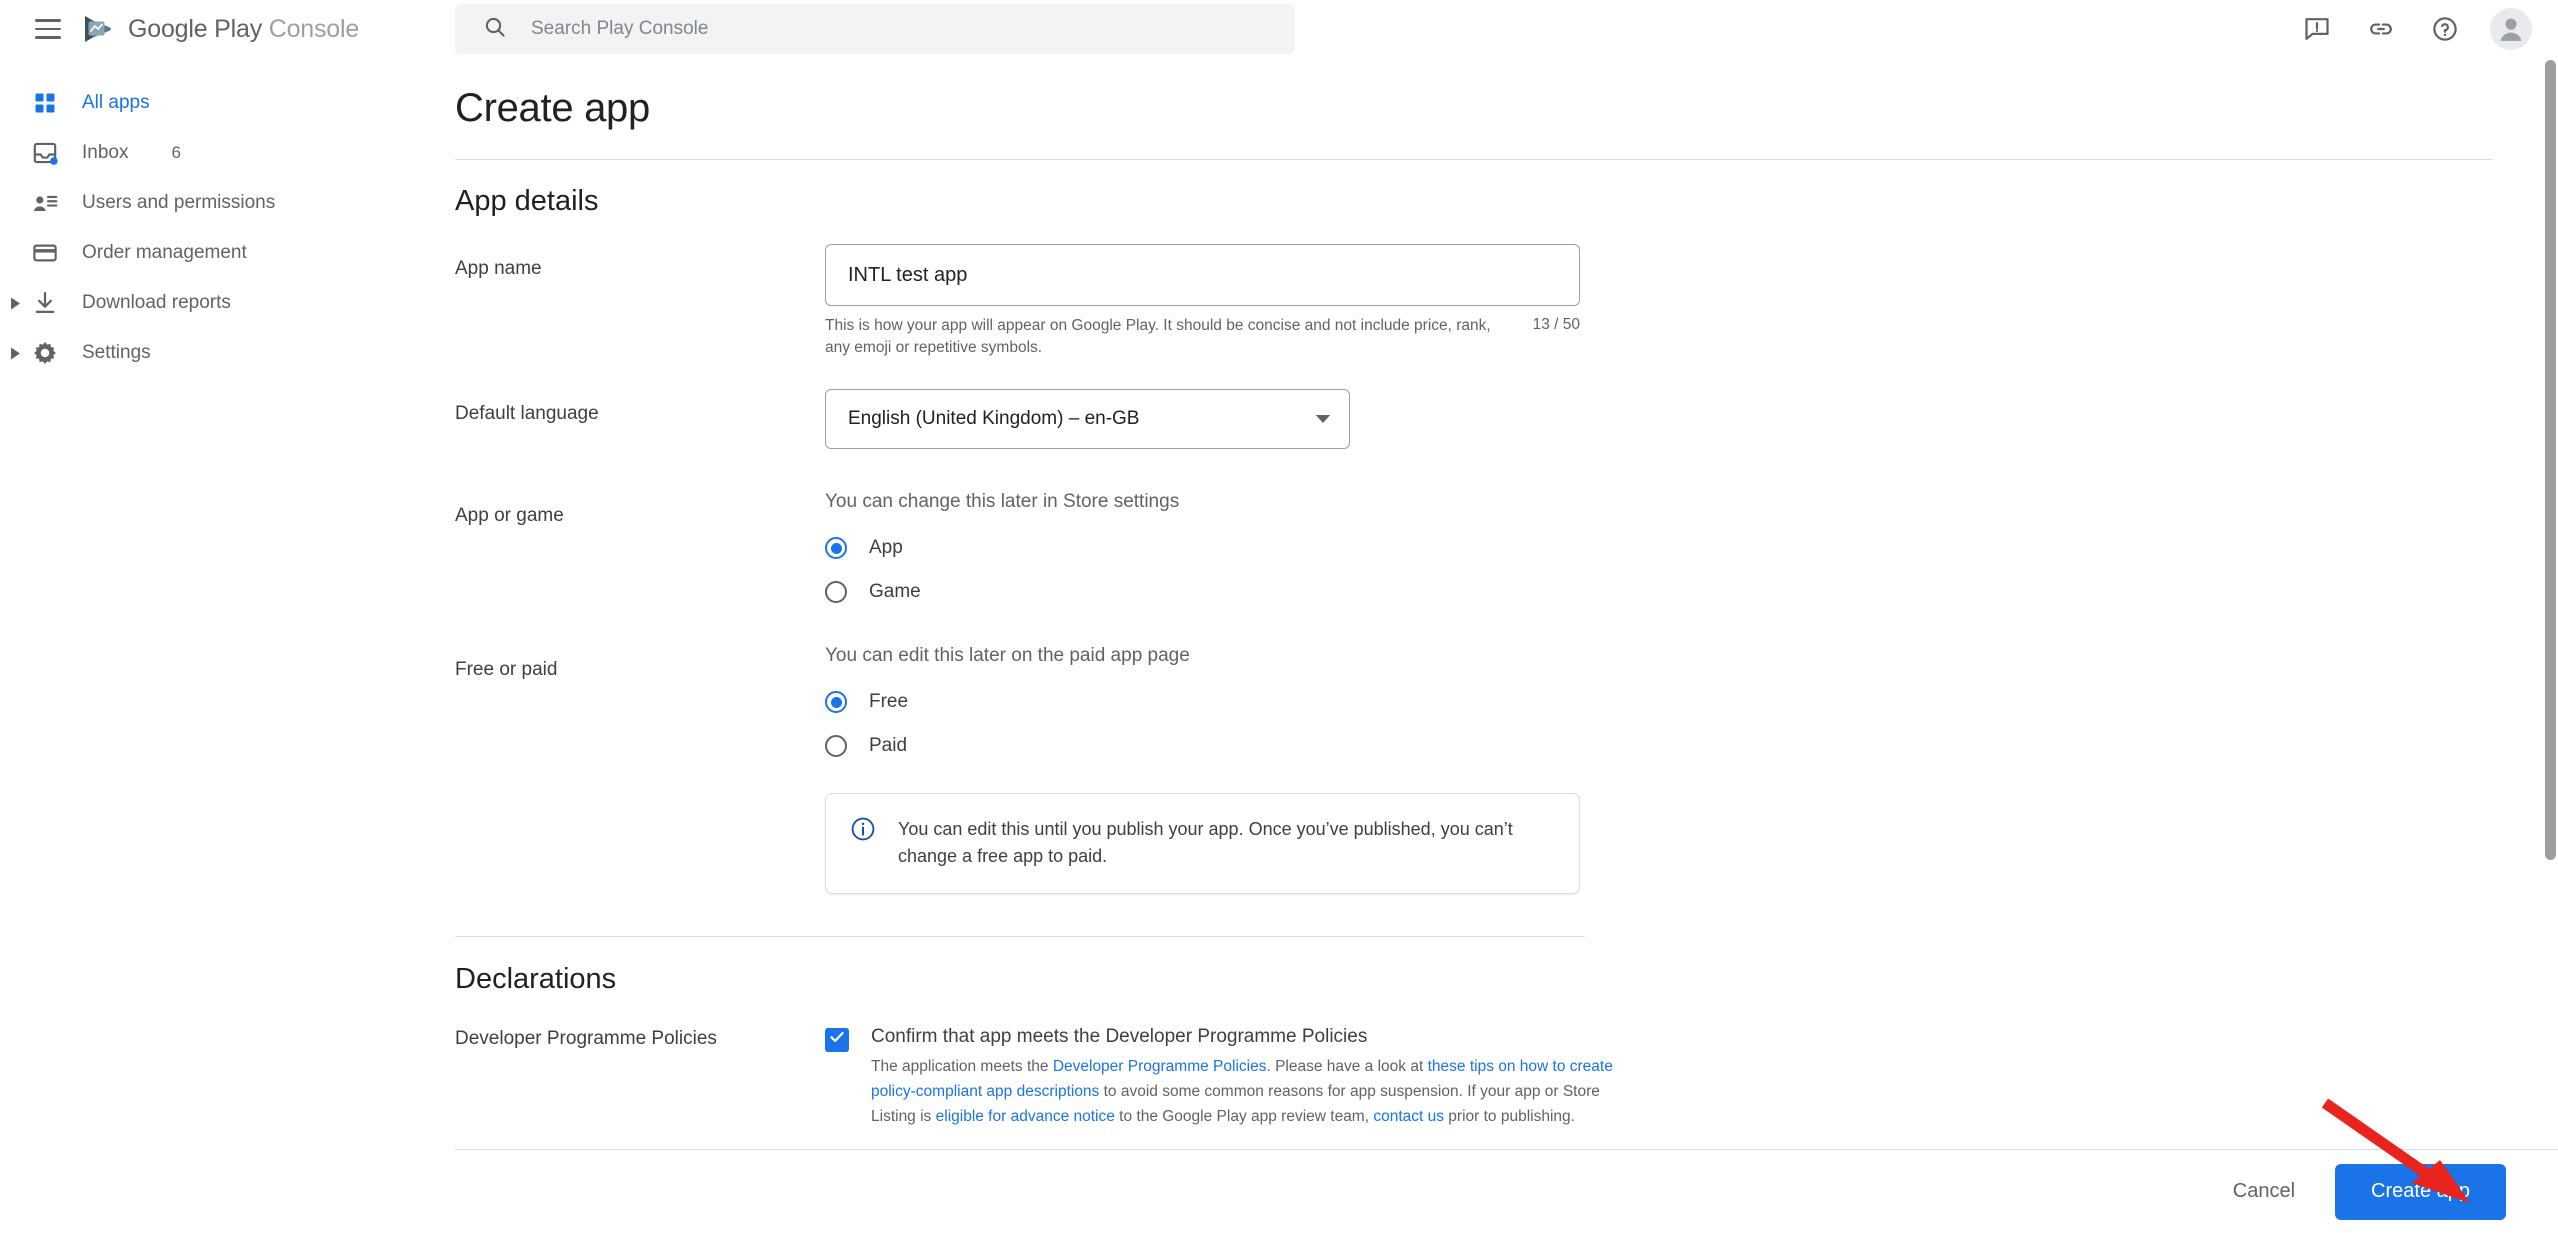 Image resolution: width=2558 pixels, height=1233 pixels. Describe the element at coordinates (1025, 1116) in the screenshot. I see `declaration-link: eligible for advance notice` at that location.